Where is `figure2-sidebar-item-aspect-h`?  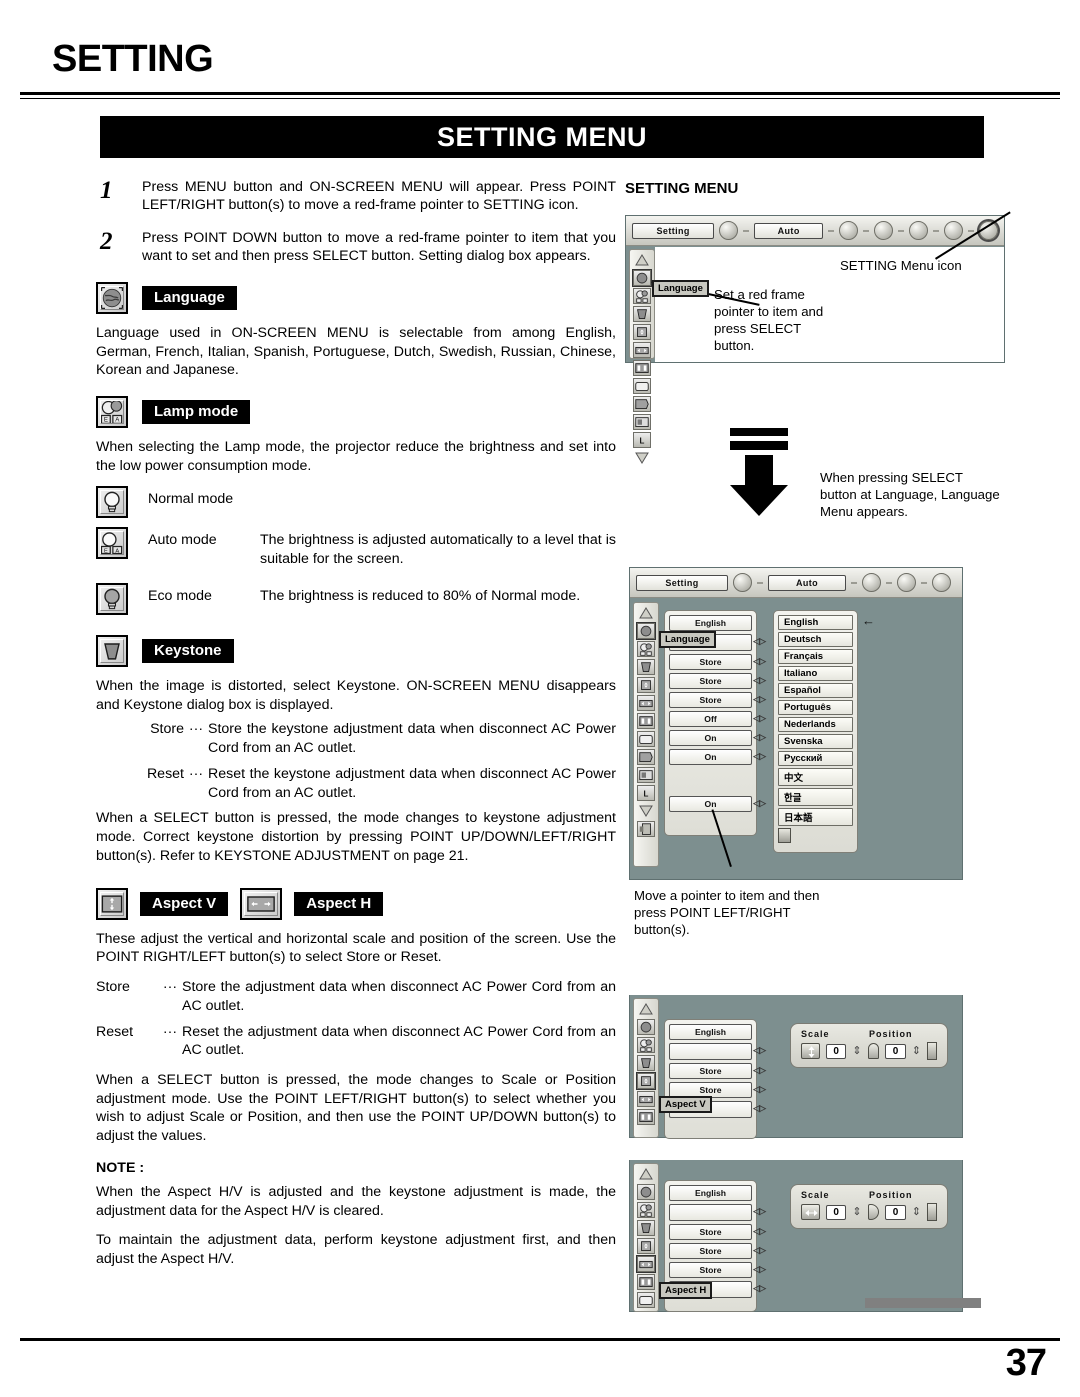 figure2-sidebar-item-aspect-h is located at coordinates (646, 703).